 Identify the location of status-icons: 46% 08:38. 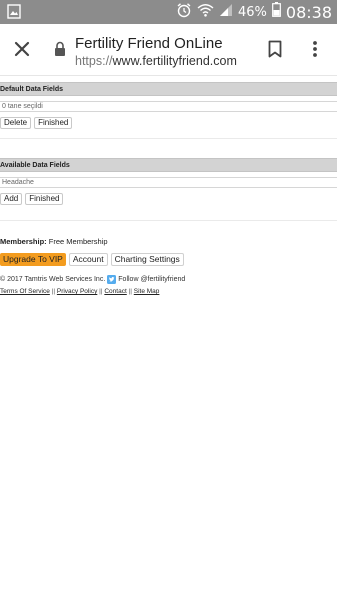
(254, 12).